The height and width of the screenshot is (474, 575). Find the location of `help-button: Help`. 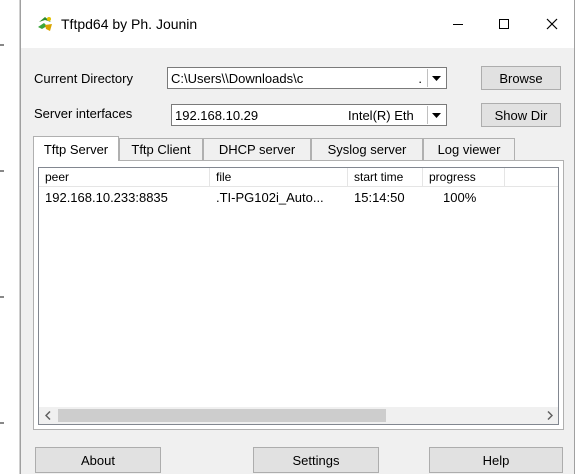

help-button: Help is located at coordinates (496, 460).